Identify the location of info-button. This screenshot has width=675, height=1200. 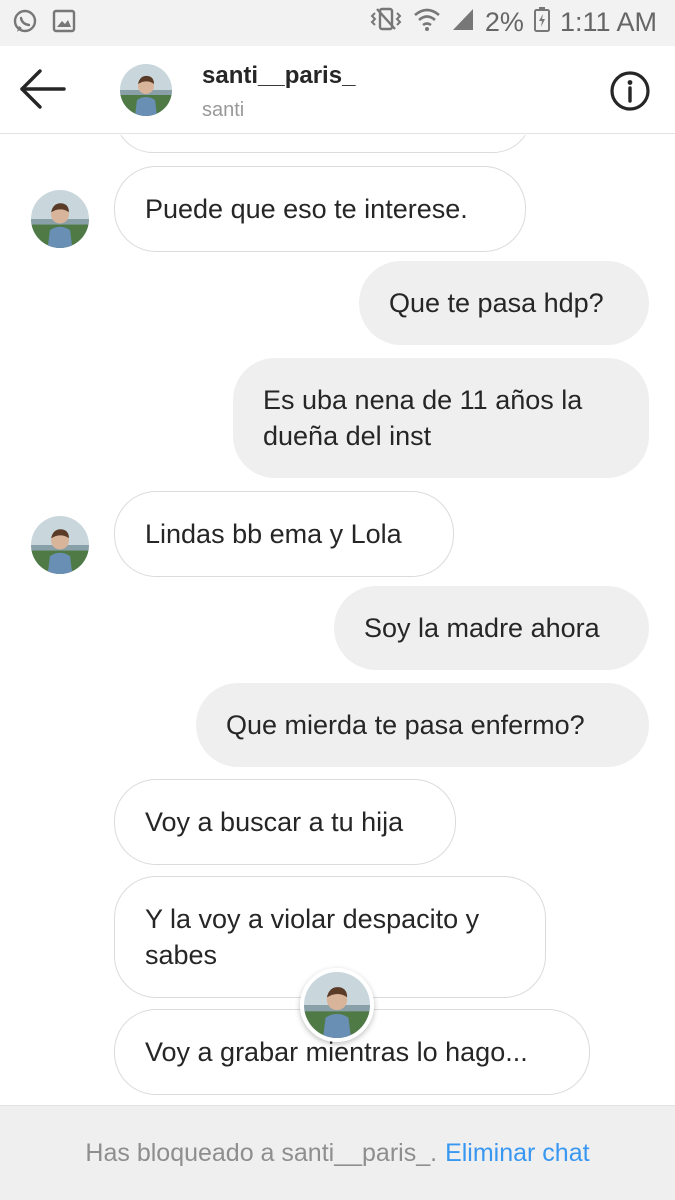
(630, 91).